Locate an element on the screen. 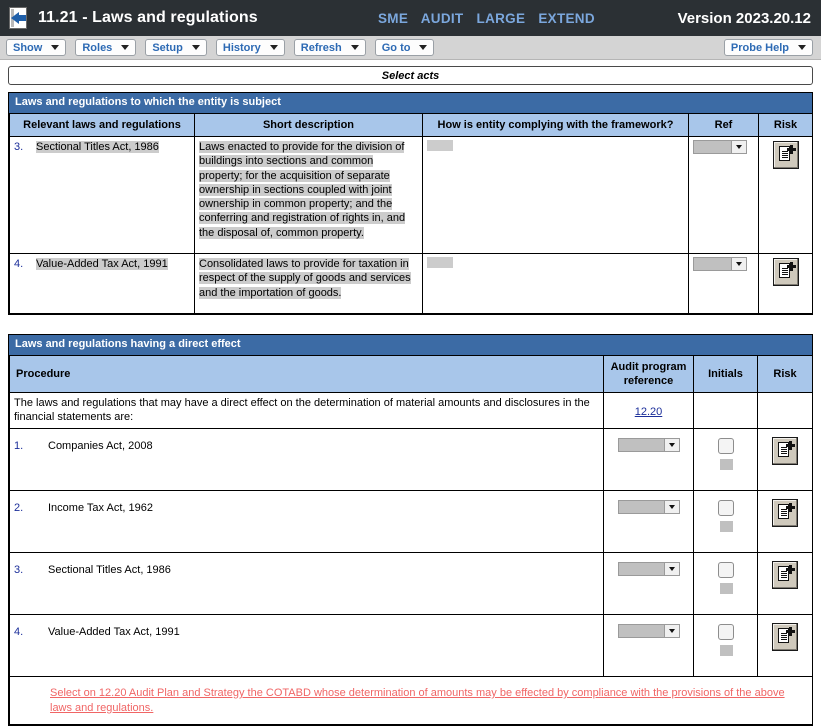 This screenshot has width=821, height=726. version-label: Version 2023.20.12 is located at coordinates (744, 18).